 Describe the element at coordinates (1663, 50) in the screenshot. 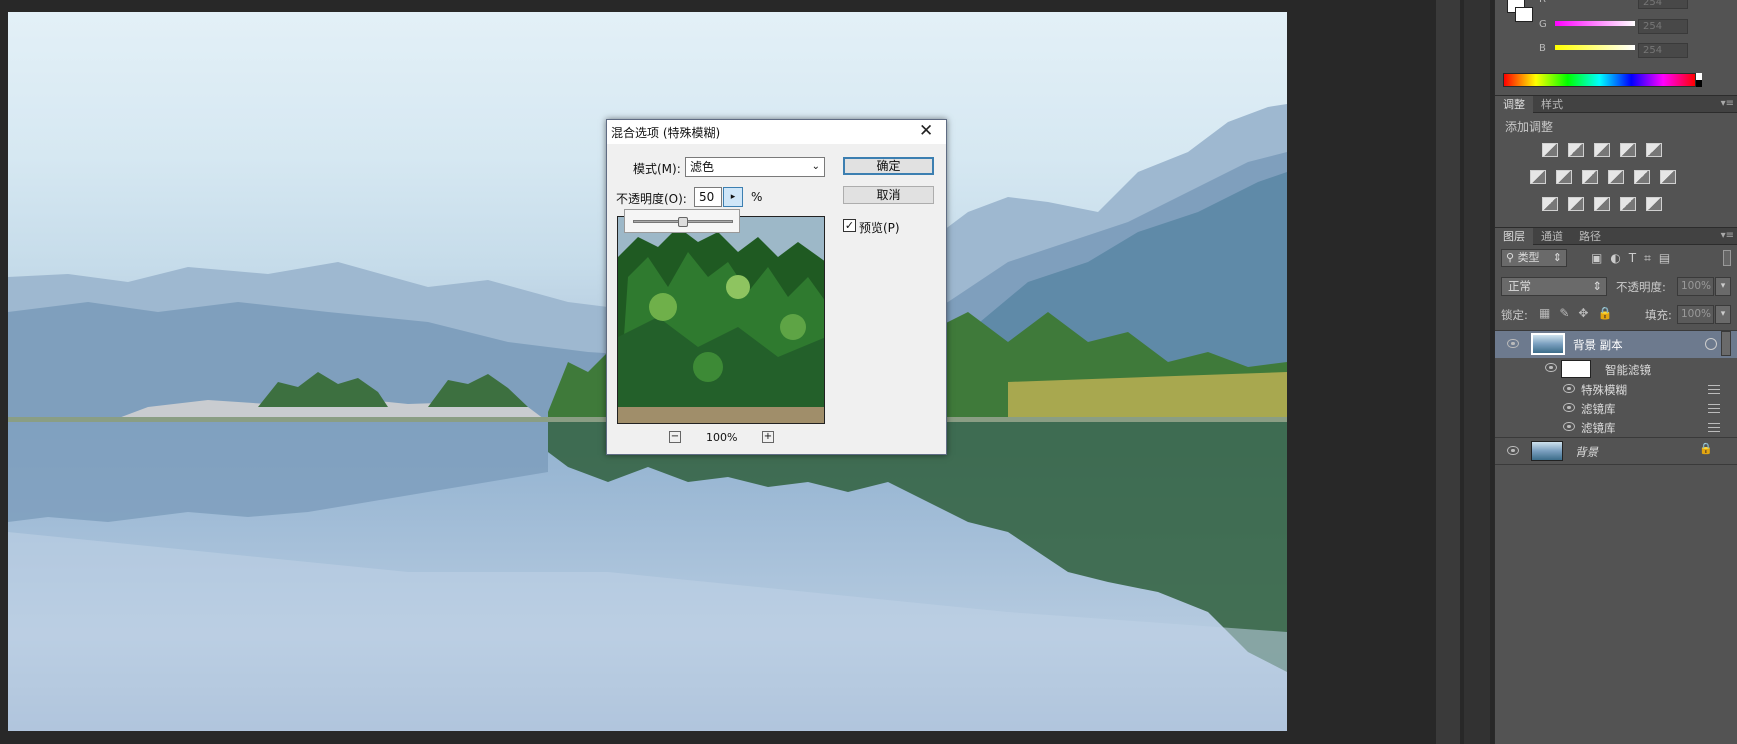

I see `channel-b-value: 254` at that location.